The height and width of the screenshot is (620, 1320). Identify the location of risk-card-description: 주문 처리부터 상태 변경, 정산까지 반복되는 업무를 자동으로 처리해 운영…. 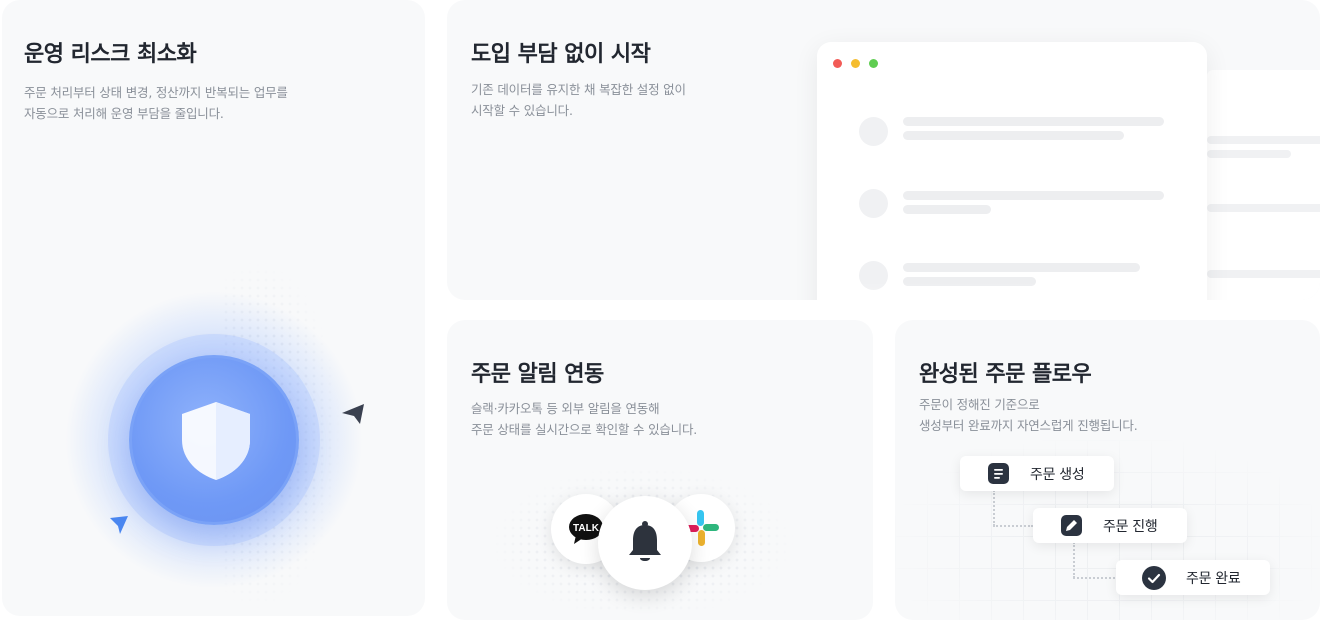
(189, 103).